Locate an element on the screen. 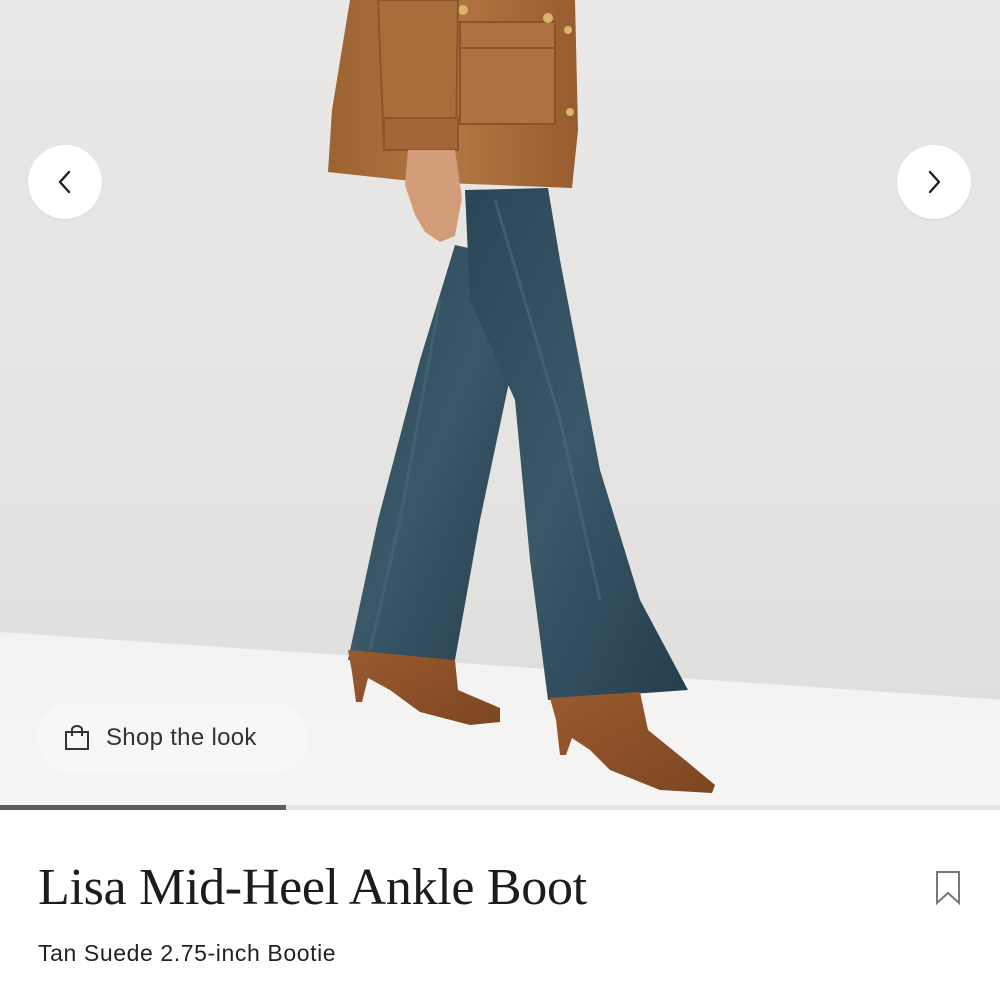 This screenshot has height=1000, width=1000. bookmark-icon is located at coordinates (948, 888).